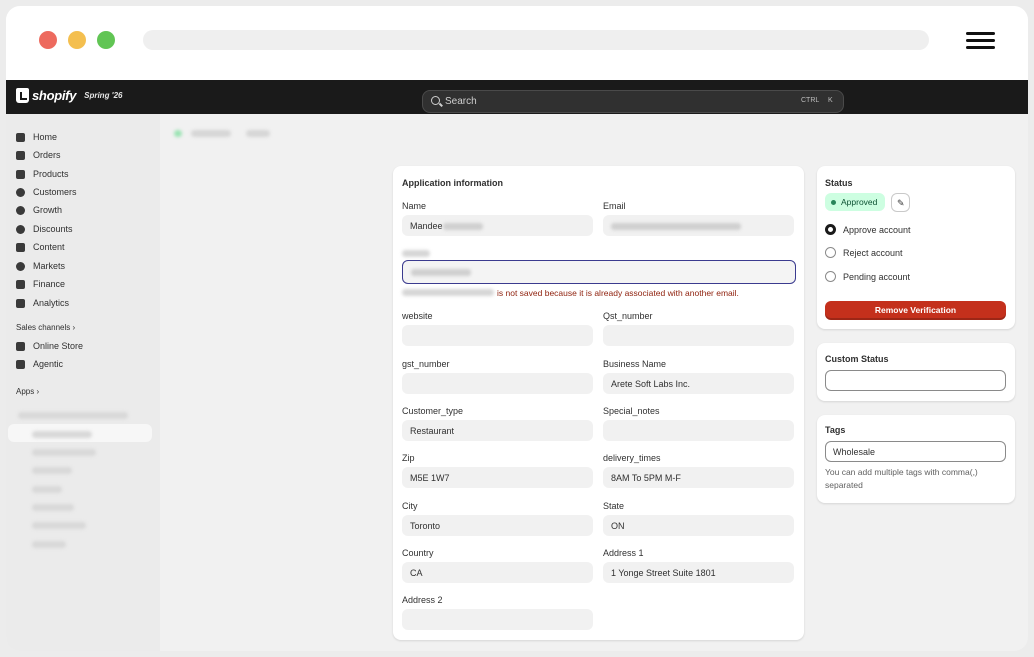 This screenshot has width=1034, height=657. Describe the element at coordinates (20, 229) in the screenshot. I see `discount-icon` at that location.